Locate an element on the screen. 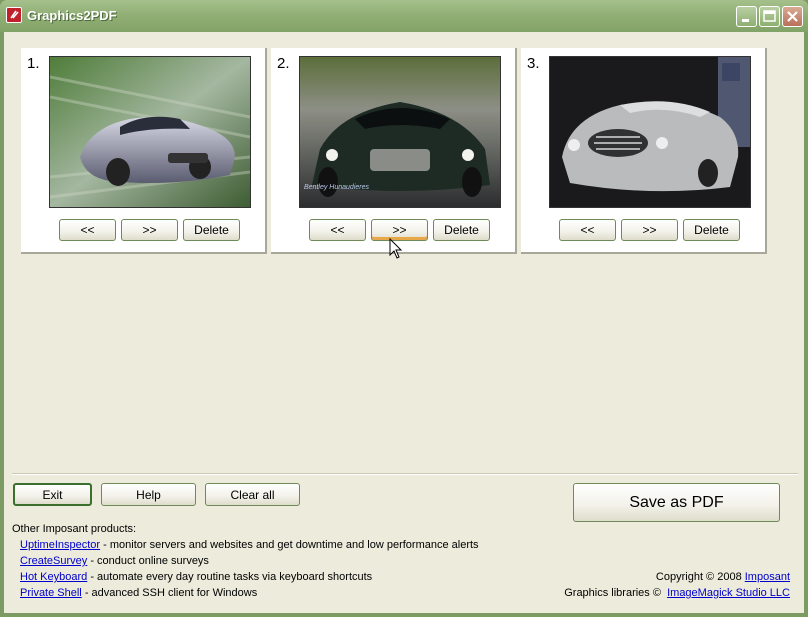  prev-button-3: << is located at coordinates (587, 230).